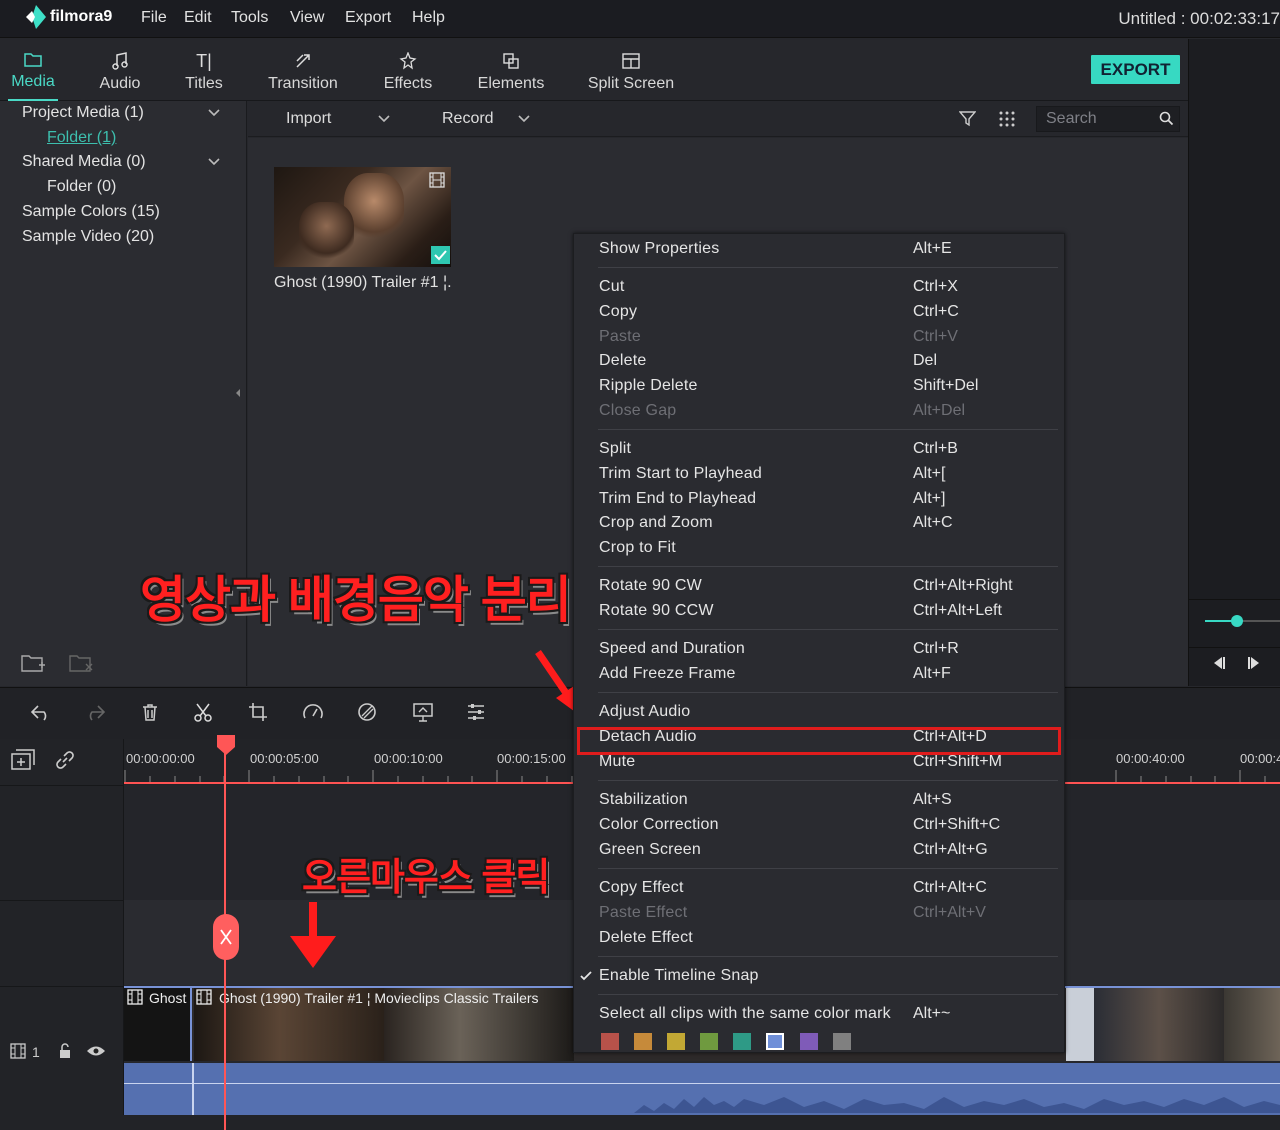 This screenshot has width=1280, height=1130. I want to click on undo-icon, so click(41, 712).